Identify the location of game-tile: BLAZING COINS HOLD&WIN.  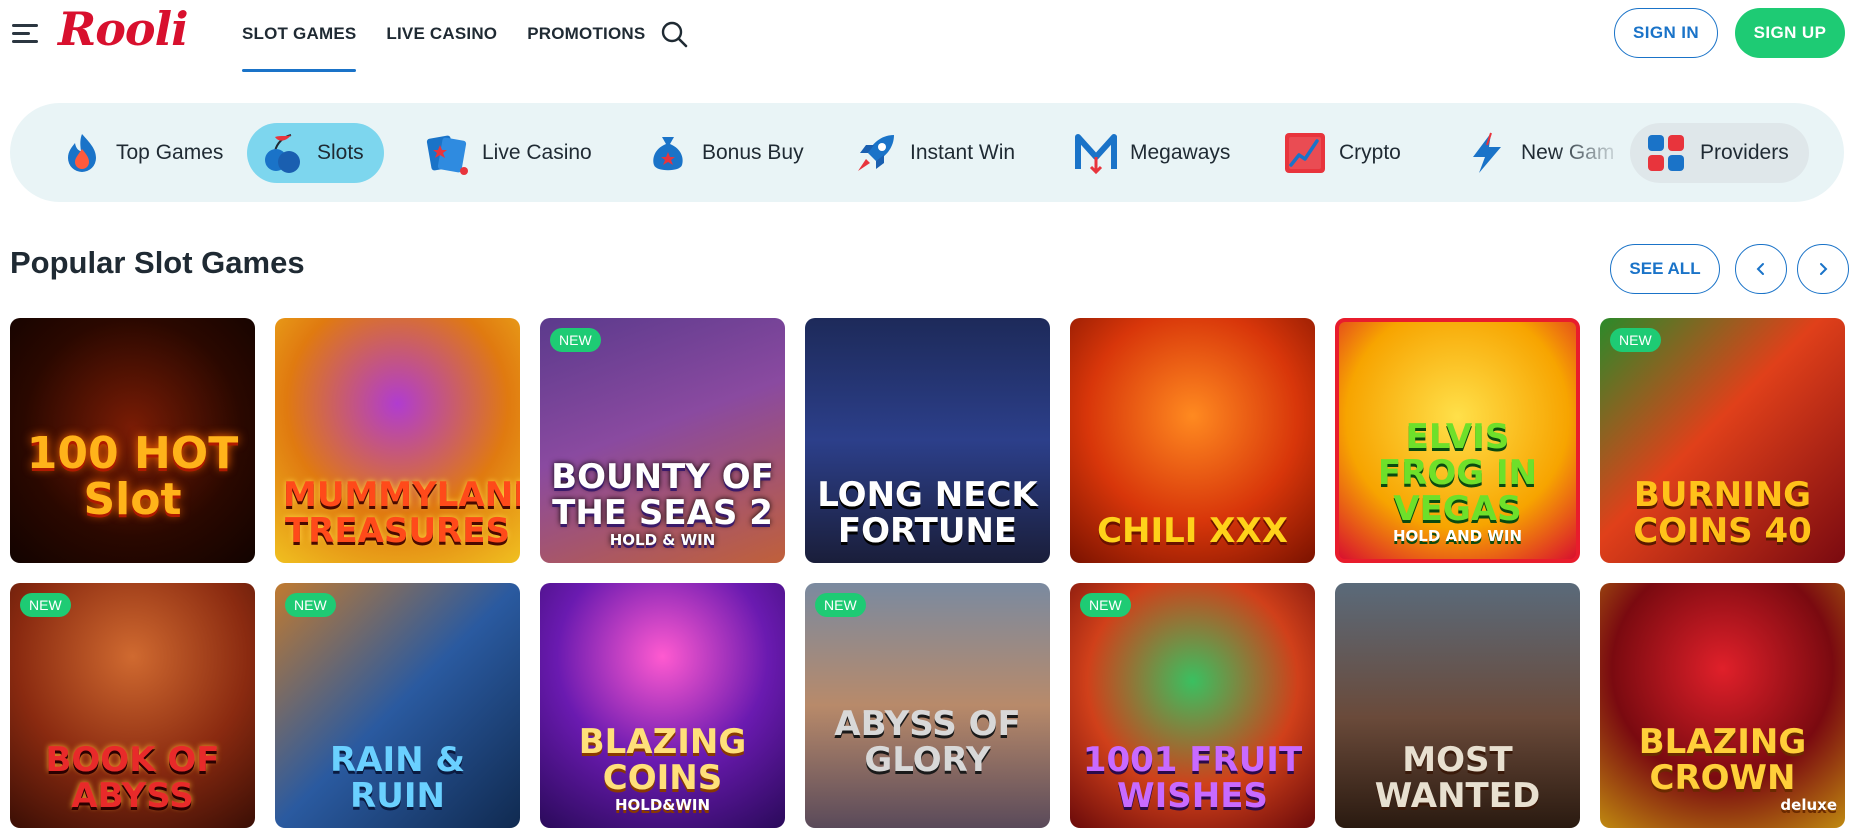
(662, 705).